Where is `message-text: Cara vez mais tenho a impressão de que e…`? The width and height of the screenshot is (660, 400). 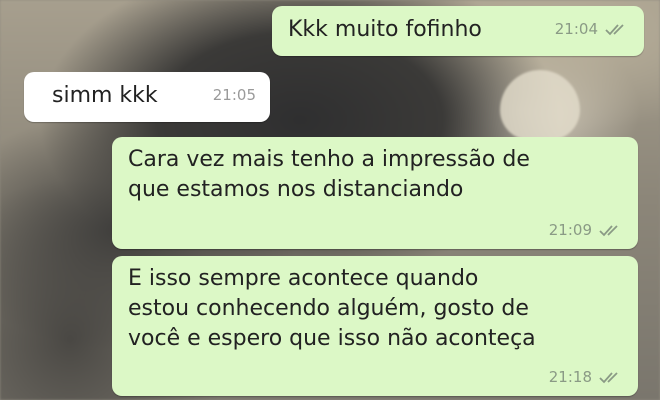
message-text: Cara vez mais tenho a impressão de que e… is located at coordinates (329, 174).